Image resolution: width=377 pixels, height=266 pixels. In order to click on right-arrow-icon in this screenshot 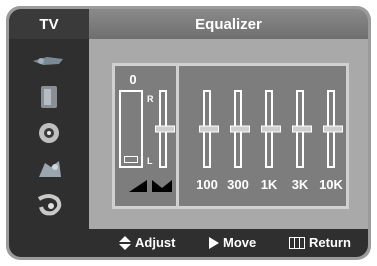, I will do `click(214, 242)`.